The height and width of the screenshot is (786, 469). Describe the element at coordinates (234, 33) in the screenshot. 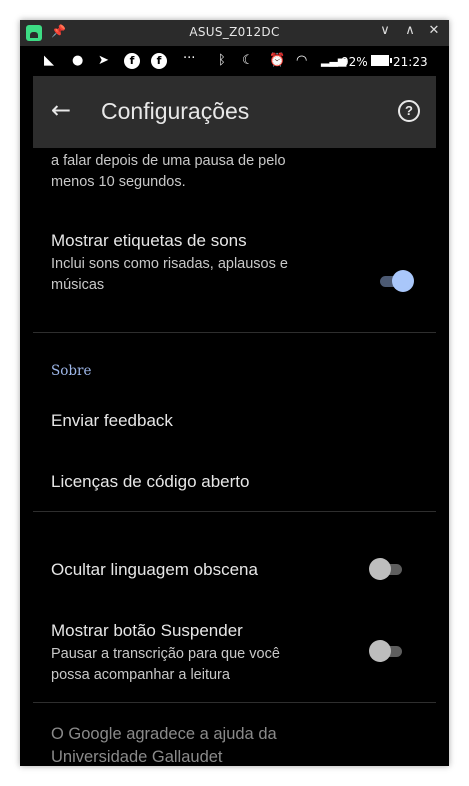

I see `window-title-bar: 📌 ASUS_Z012DC ∨ ∧ ✕` at that location.